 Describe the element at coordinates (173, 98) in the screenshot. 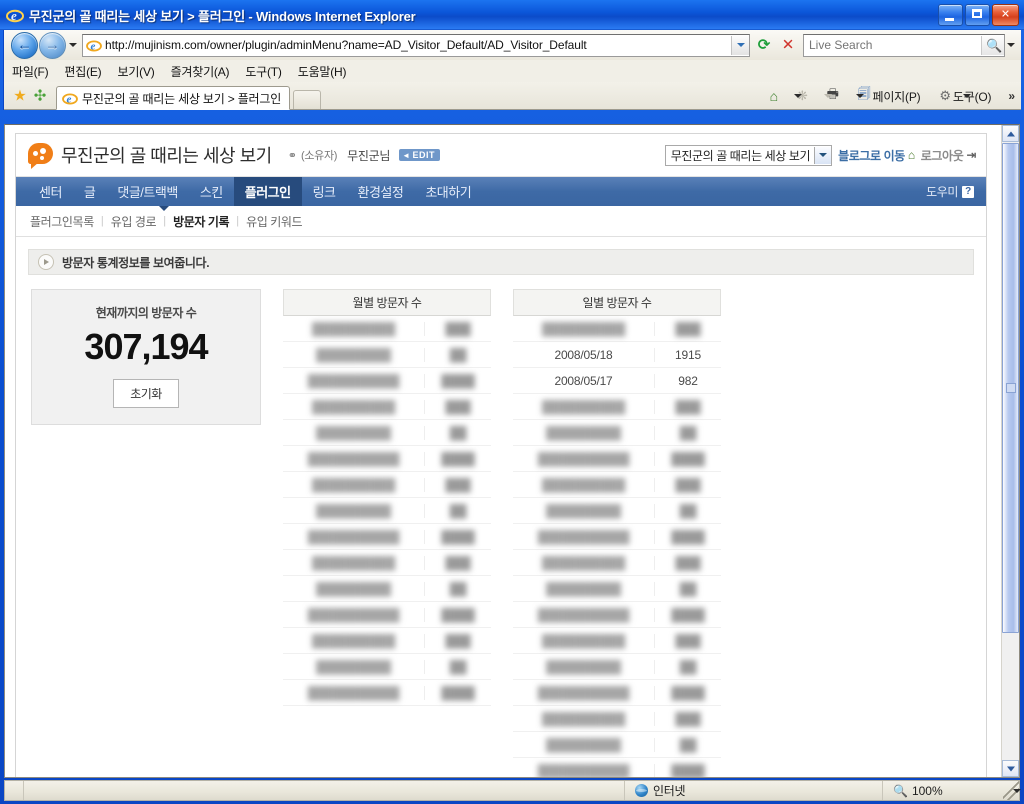

I see `browser-tab-active: e 무진군의 골 때리는 세상 보기 > 플러그인` at that location.